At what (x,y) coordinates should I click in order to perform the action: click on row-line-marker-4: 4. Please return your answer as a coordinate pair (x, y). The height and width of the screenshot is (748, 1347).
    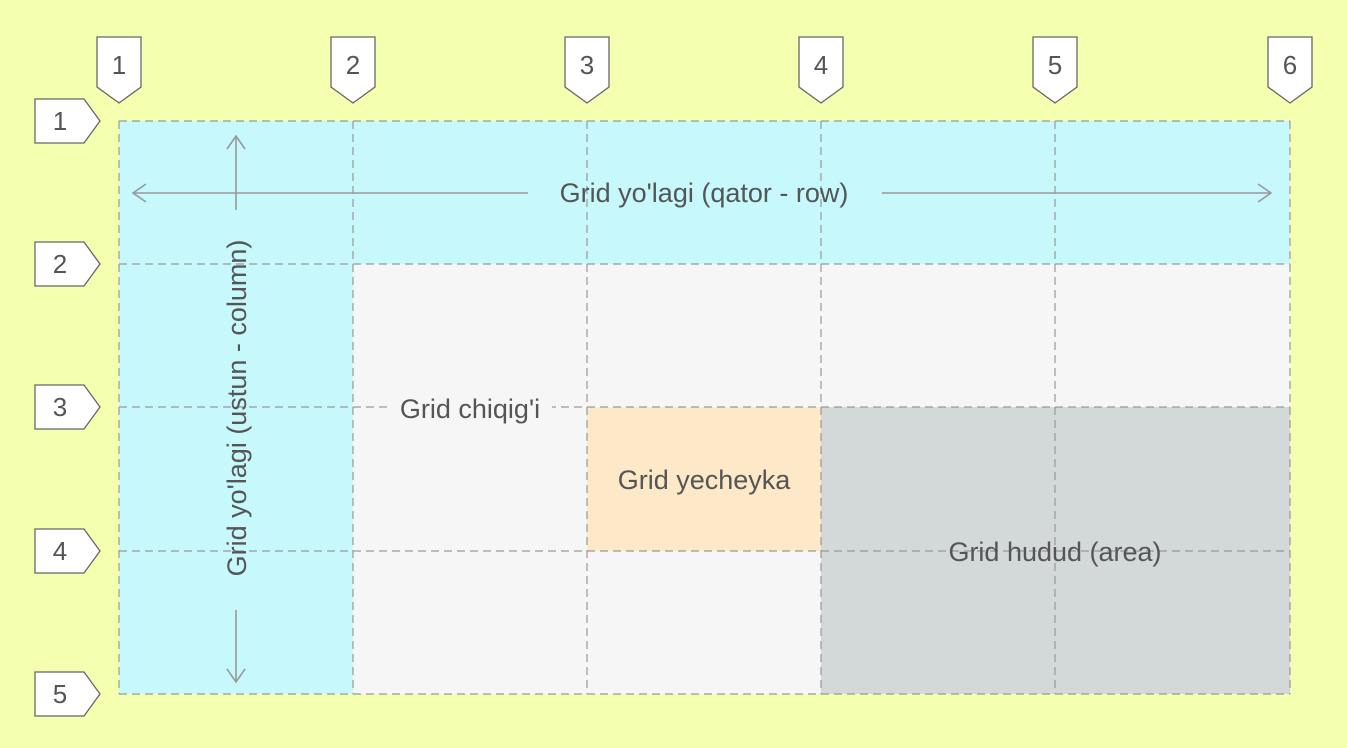
    Looking at the image, I should click on (67, 551).